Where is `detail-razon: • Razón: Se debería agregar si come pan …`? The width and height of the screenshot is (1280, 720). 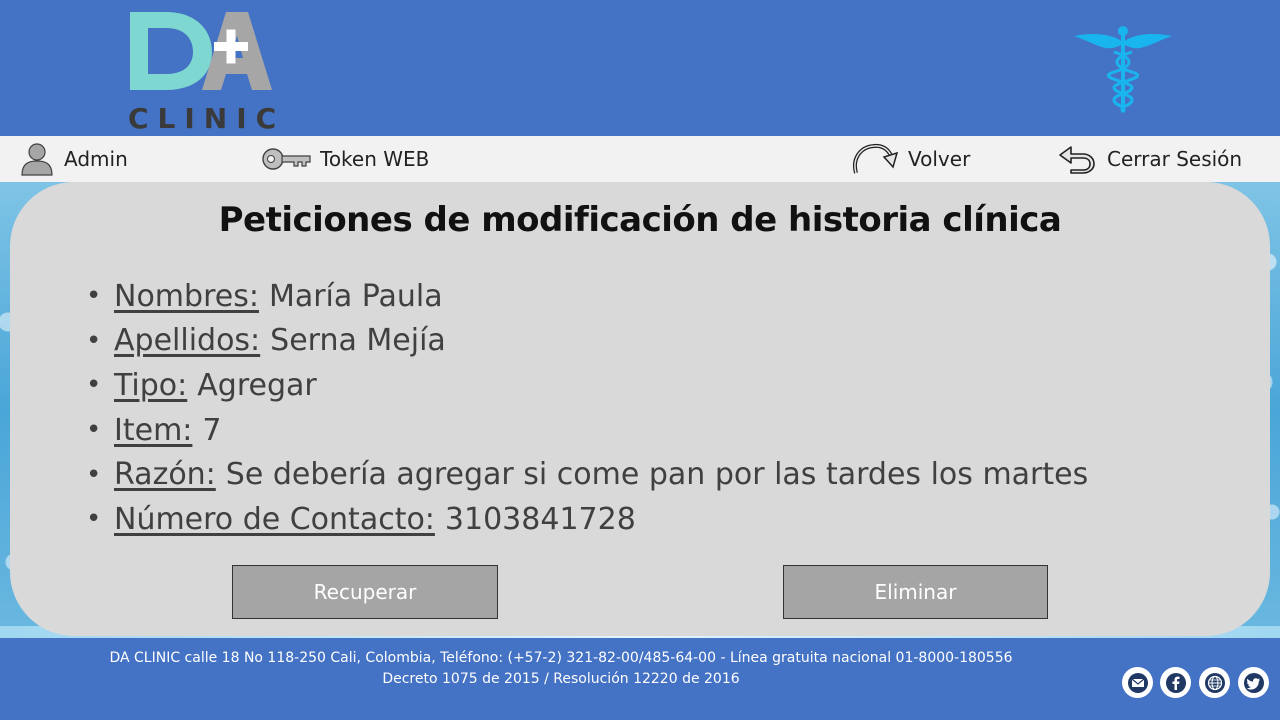
detail-razon: • Razón: Se debería agregar si come pan … is located at coordinates (587, 474).